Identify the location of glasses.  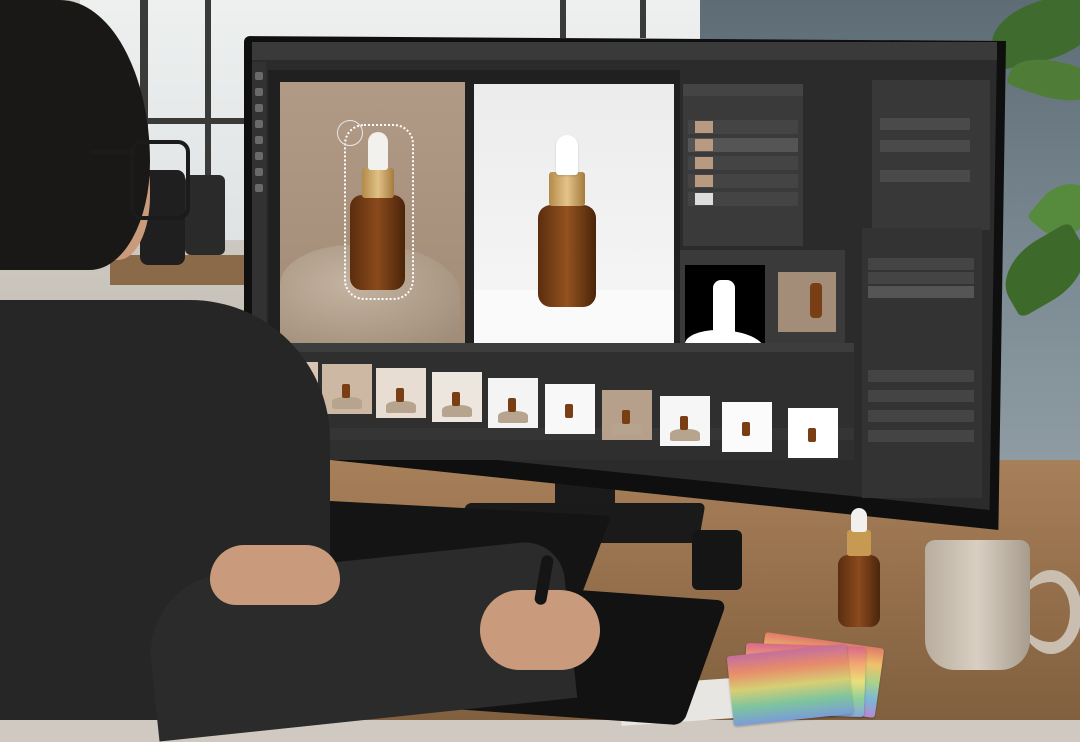
(160, 180).